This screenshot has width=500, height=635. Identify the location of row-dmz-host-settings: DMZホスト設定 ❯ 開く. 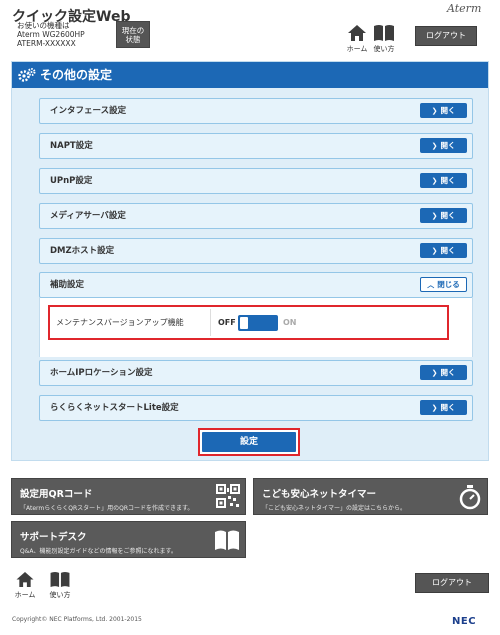
(256, 251).